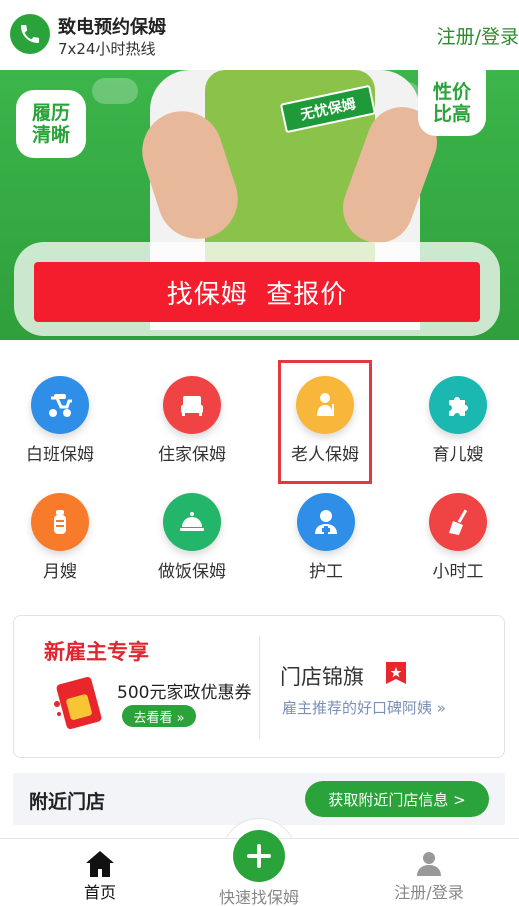  Describe the element at coordinates (159, 716) in the screenshot. I see `view-coupon-button: 去看看 »` at that location.